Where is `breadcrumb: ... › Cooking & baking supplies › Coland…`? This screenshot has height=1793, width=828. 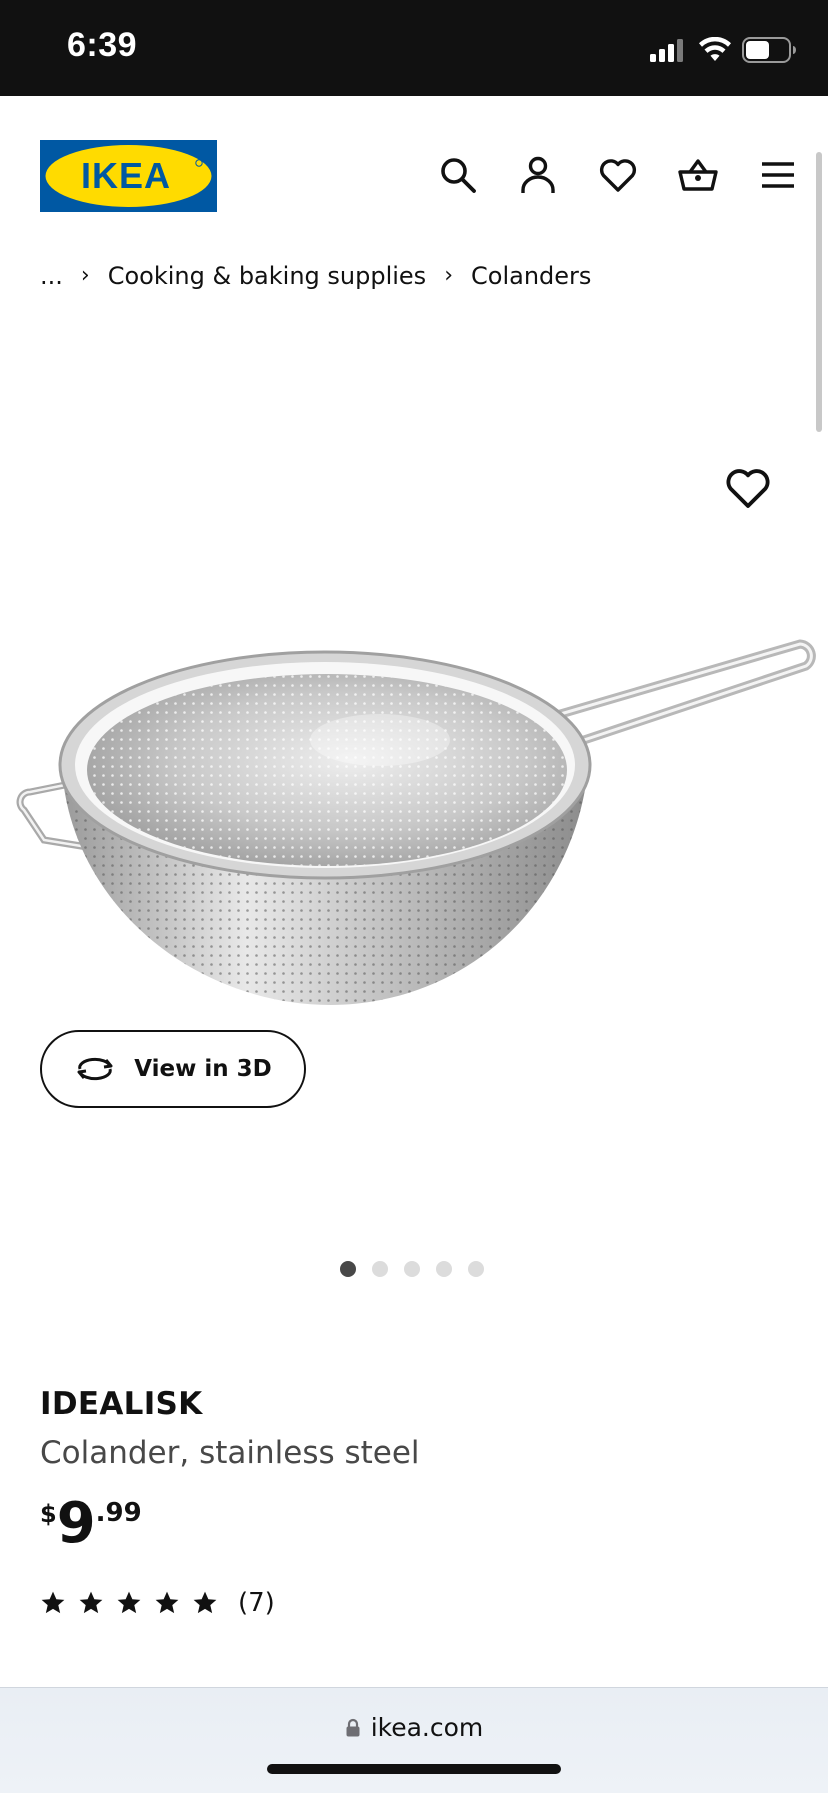 breadcrumb: ... › Cooking & baking supplies › Coland… is located at coordinates (315, 276).